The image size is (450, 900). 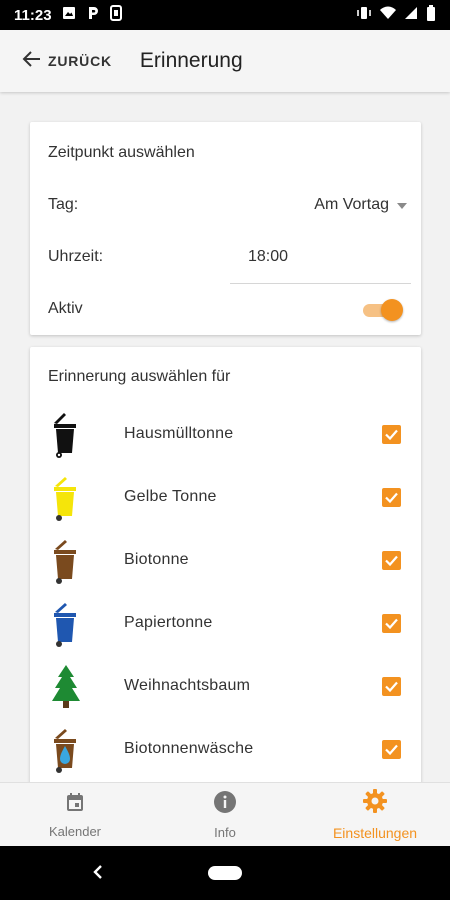 I want to click on nav-info: Info, so click(x=225, y=814).